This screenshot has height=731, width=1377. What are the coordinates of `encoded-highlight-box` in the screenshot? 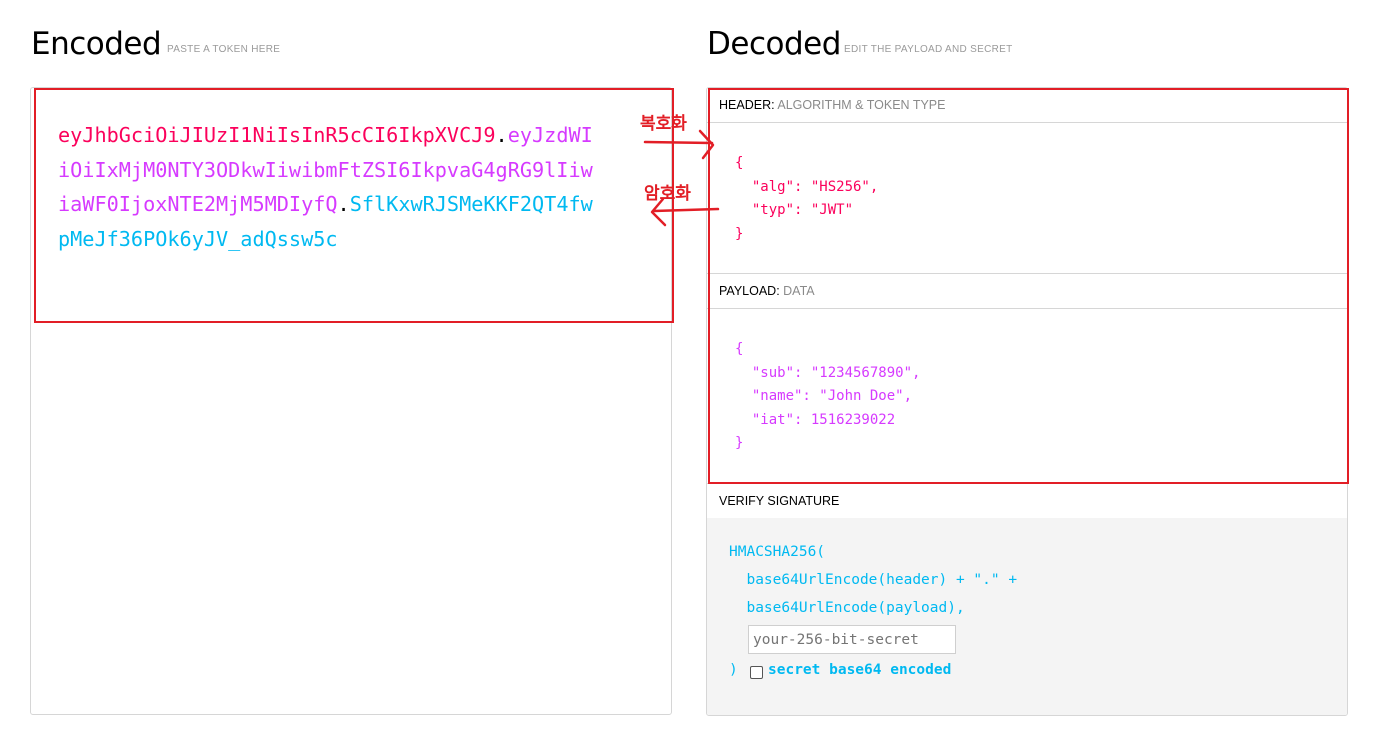 It's located at (354, 205).